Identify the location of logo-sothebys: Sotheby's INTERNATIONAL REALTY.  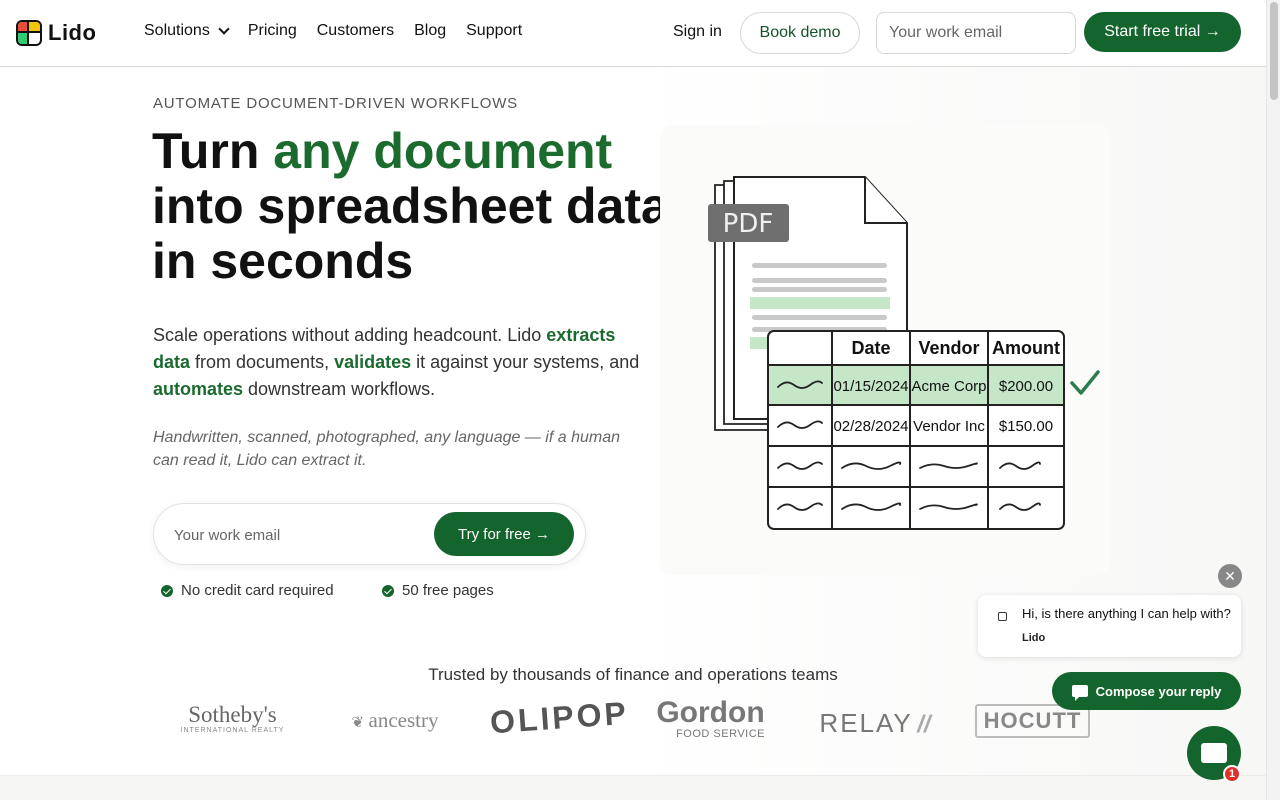
(232, 718).